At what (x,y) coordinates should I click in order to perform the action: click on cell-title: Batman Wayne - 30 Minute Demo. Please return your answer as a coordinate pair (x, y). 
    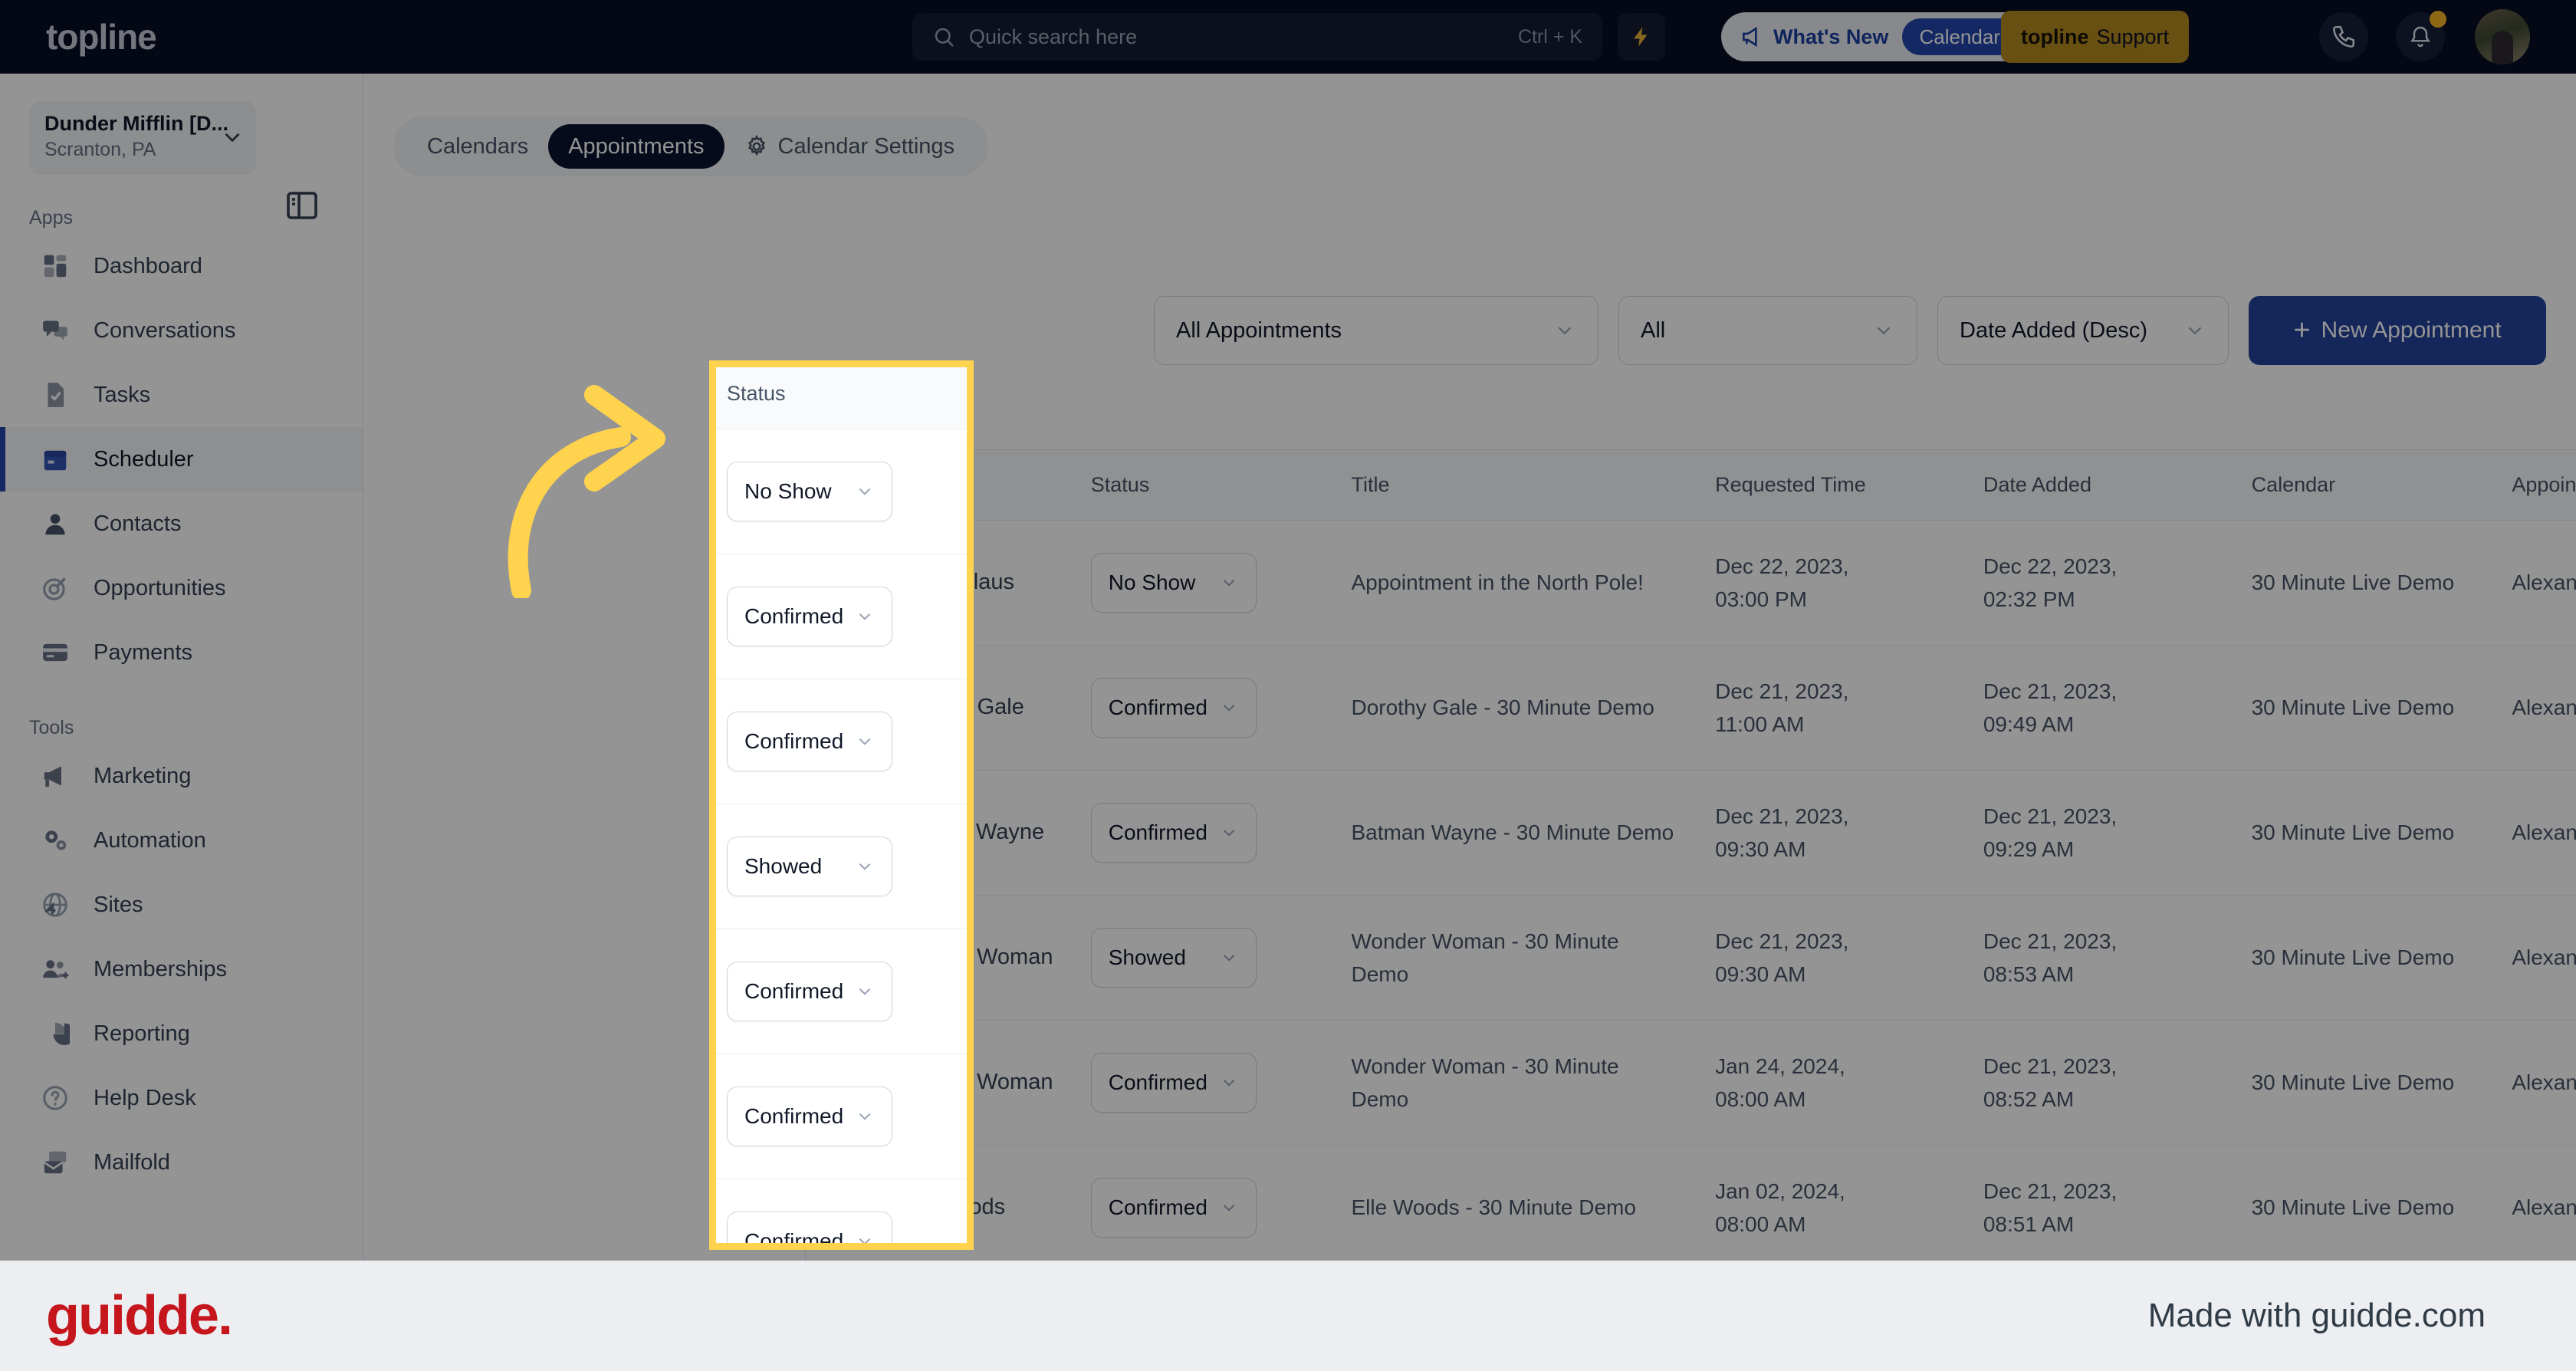
    Looking at the image, I should click on (1516, 833).